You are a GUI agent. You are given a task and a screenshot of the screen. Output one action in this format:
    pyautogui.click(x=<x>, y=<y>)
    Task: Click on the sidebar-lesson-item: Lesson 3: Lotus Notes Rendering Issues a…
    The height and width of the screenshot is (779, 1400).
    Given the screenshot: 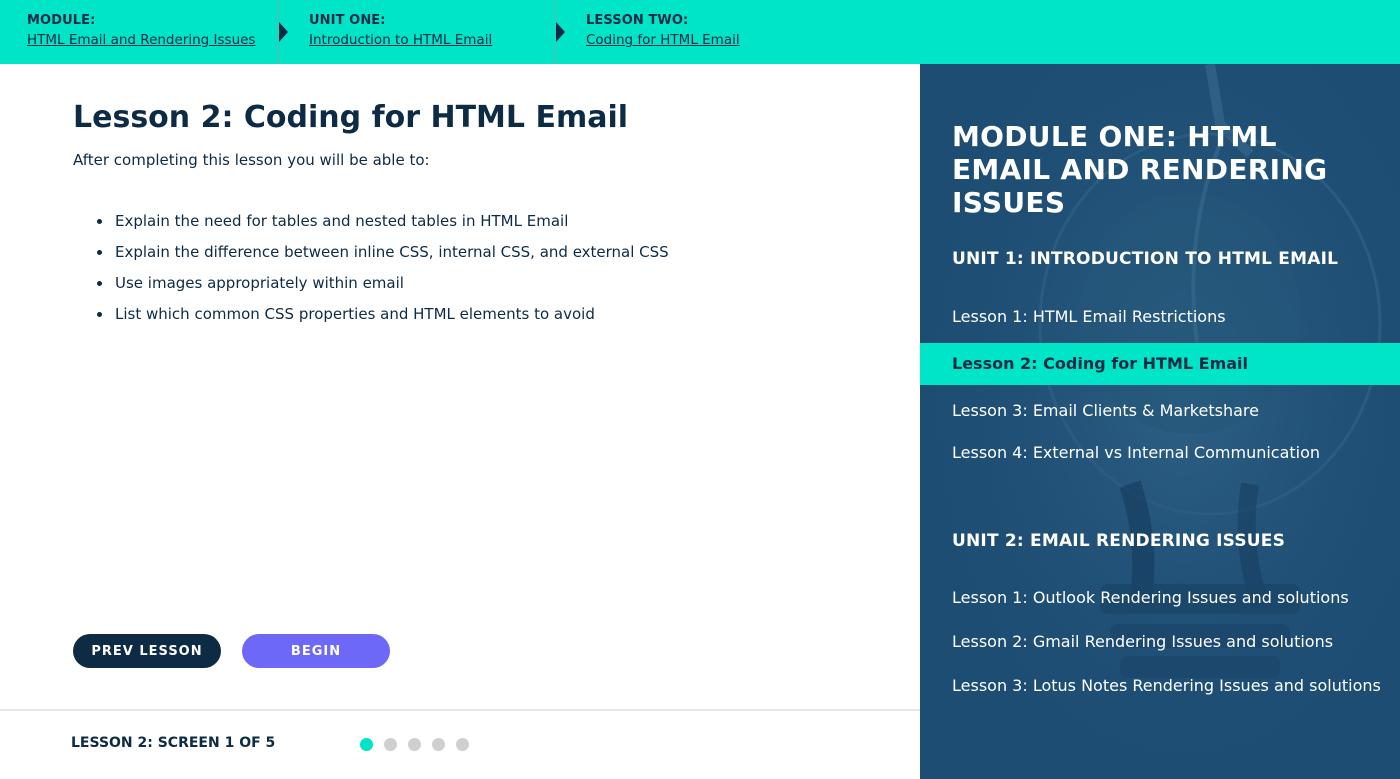 What is the action you would take?
    pyautogui.click(x=1160, y=686)
    